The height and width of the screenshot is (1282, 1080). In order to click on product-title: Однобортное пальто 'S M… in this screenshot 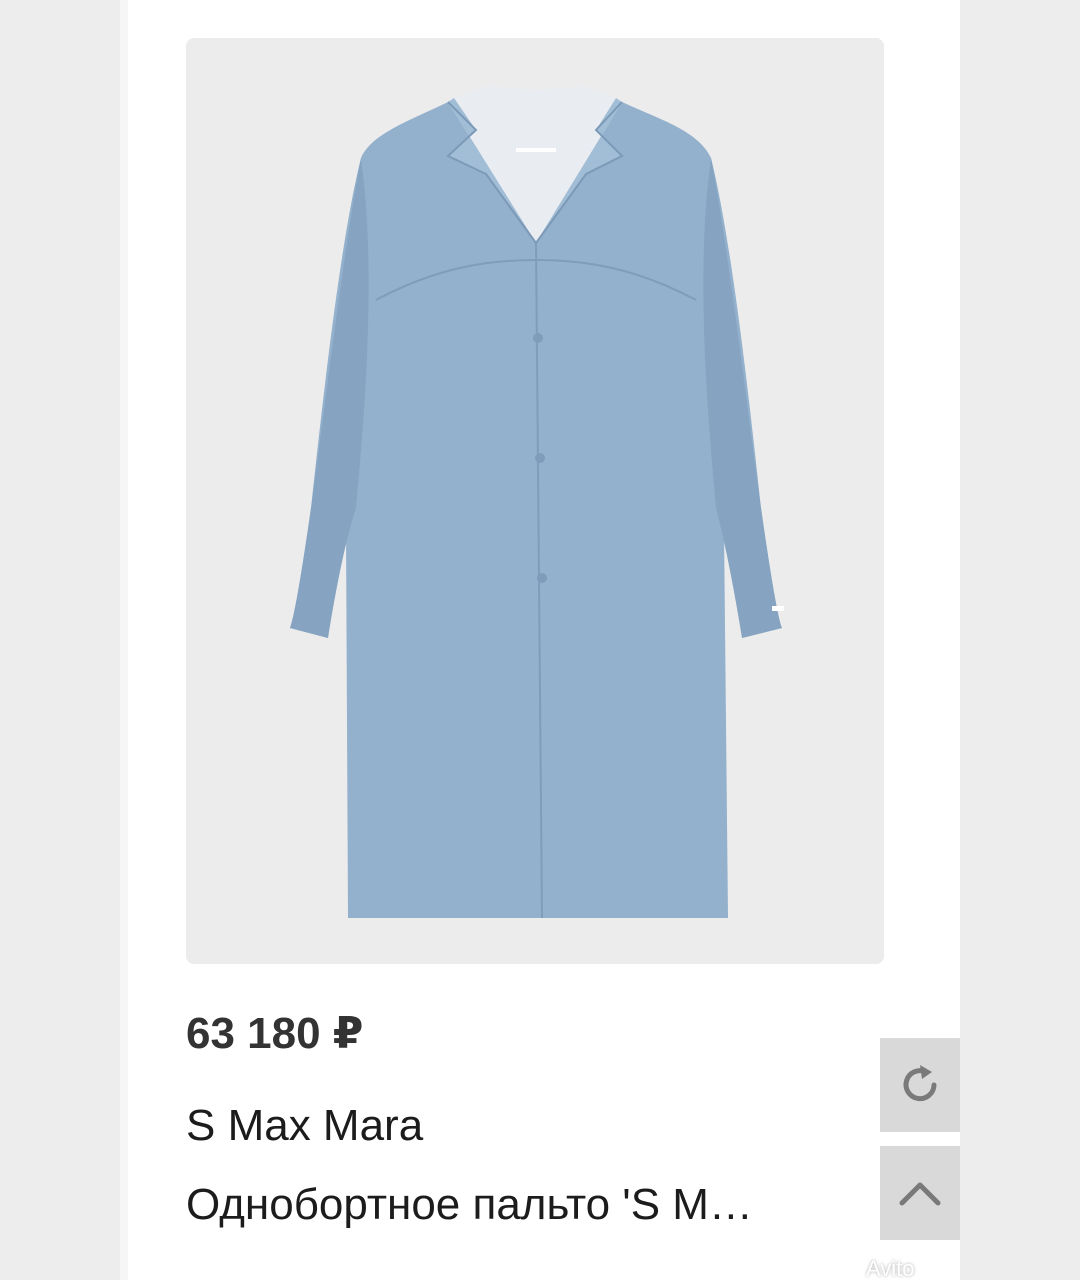, I will do `click(531, 1205)`.